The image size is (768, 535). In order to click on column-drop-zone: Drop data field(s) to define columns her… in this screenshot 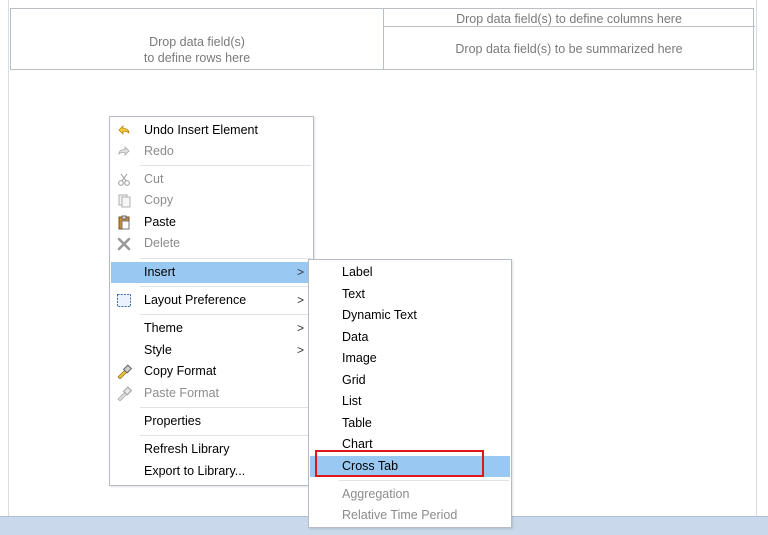, I will do `click(569, 19)`.